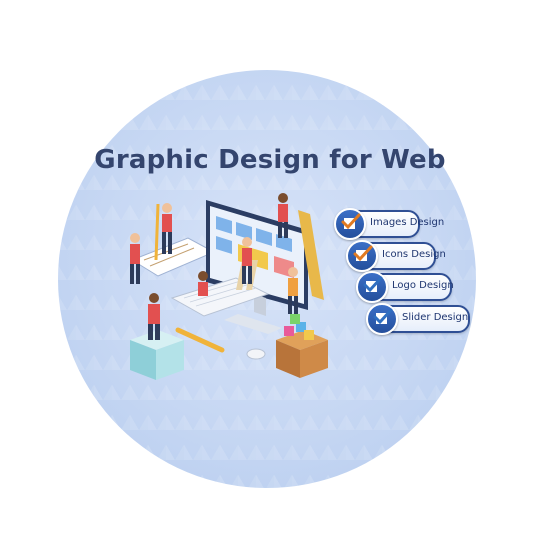 The width and height of the screenshot is (540, 540). I want to click on design-team-illustration, so click(229, 286).